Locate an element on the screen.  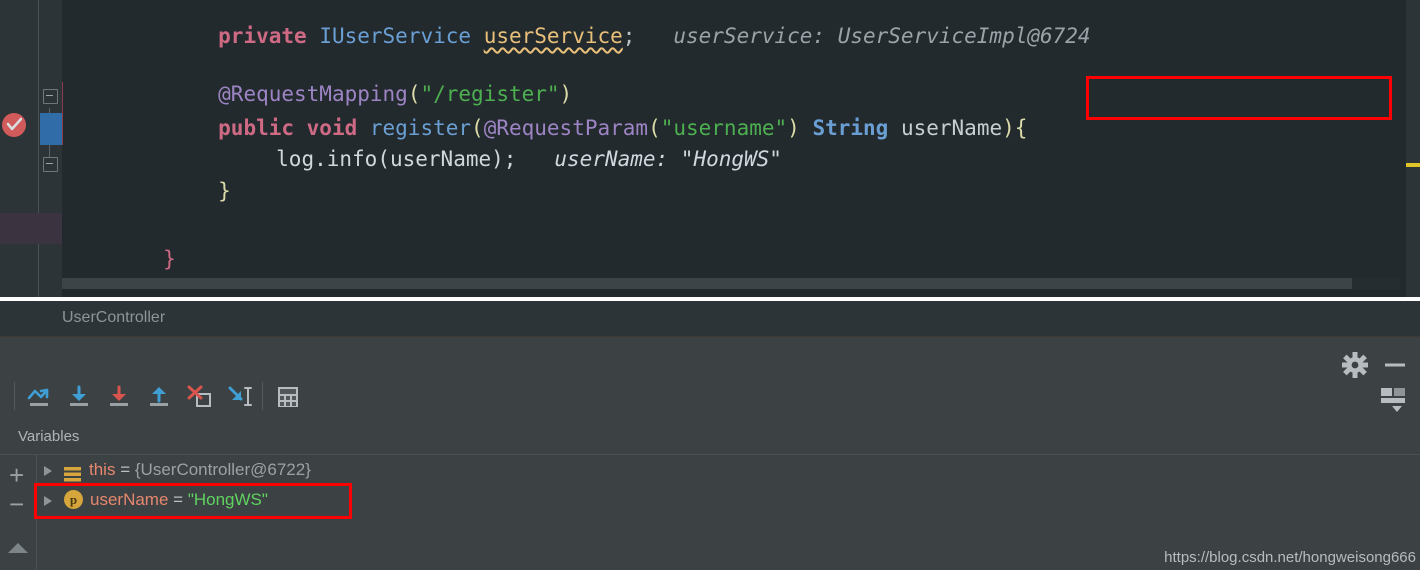
token-field: userService is located at coordinates (553, 36).